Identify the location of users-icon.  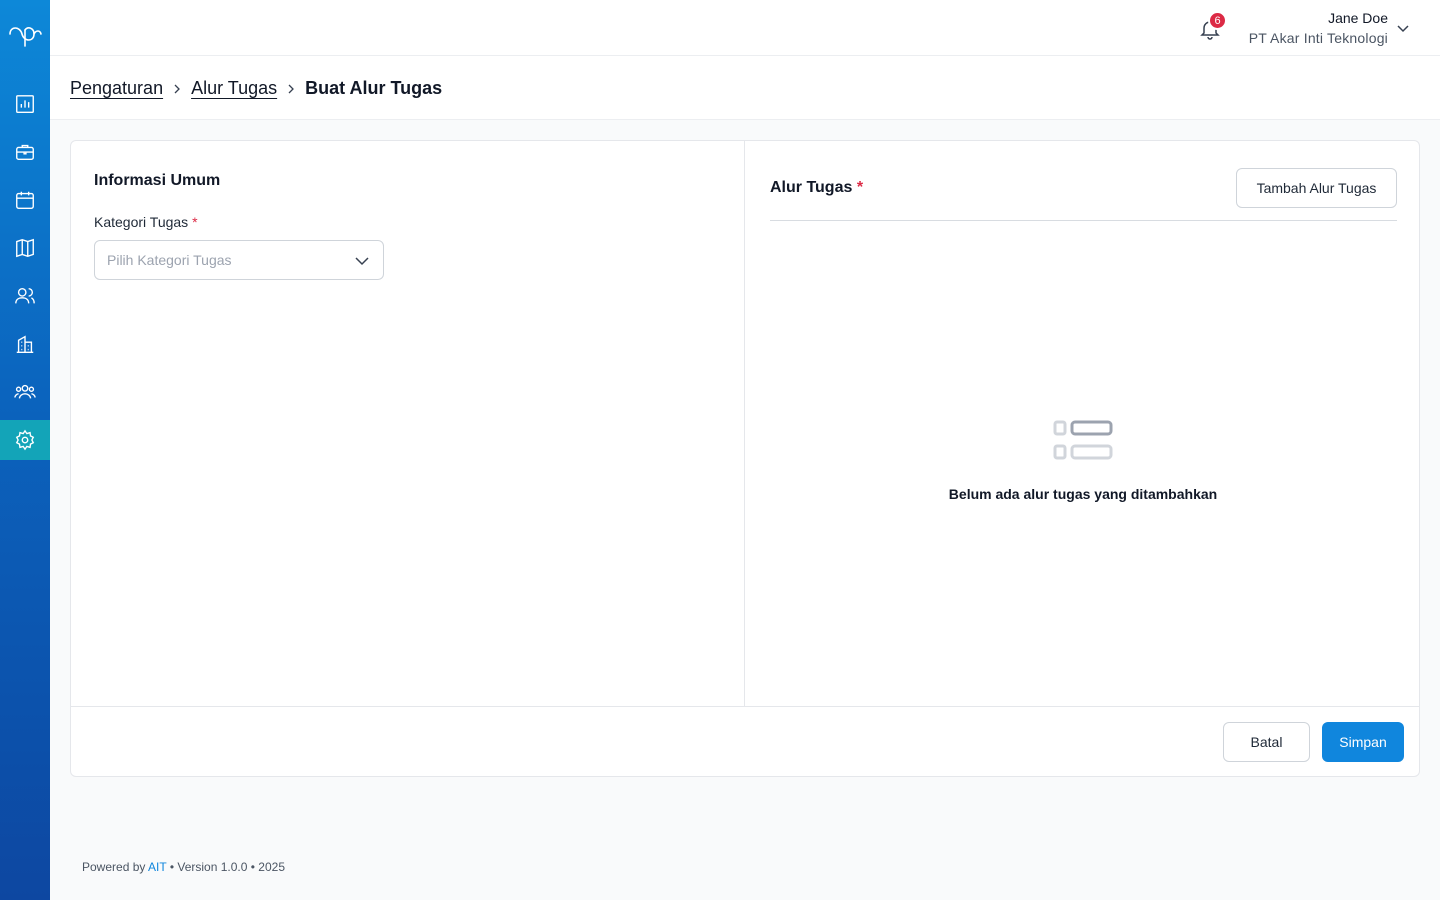
(25, 295).